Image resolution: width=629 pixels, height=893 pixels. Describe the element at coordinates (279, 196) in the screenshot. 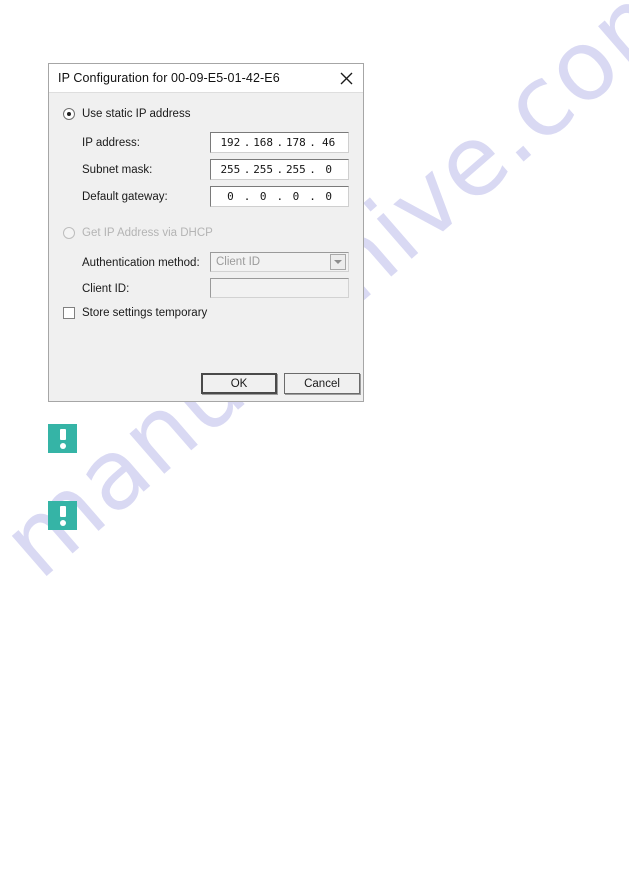

I see `input-default-gateway: 0 . 0 . 0 . 0` at that location.